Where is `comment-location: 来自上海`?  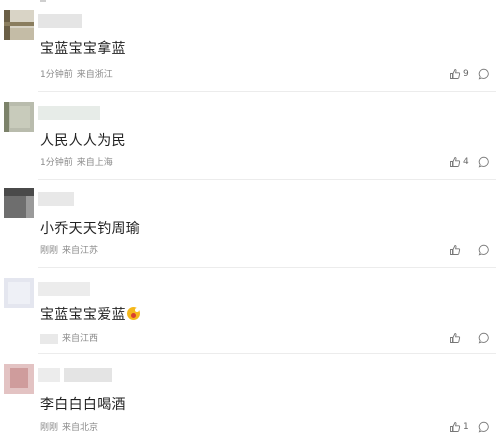
comment-location: 来自上海 is located at coordinates (94, 163).